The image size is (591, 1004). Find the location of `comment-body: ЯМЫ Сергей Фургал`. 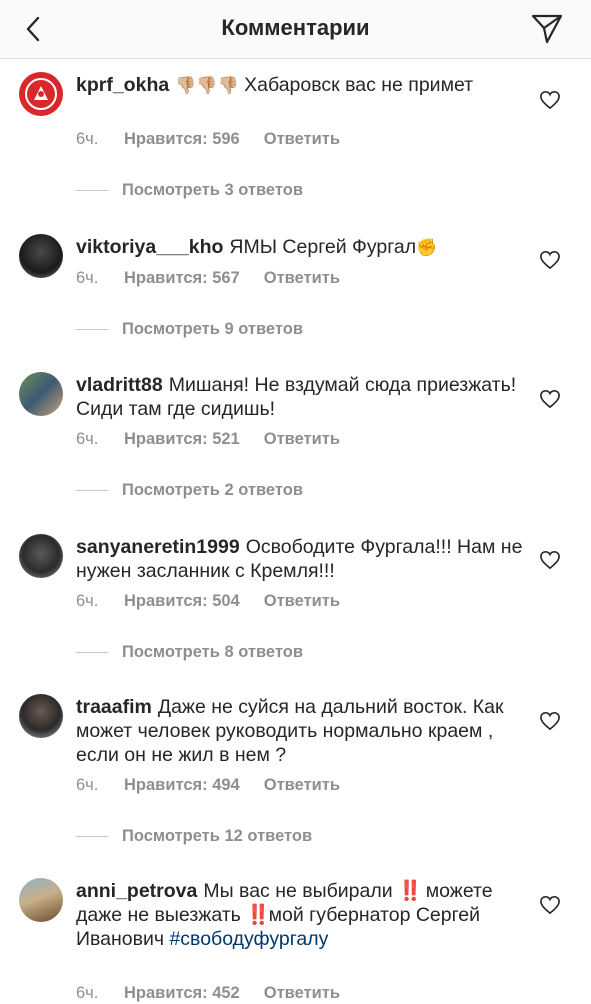

comment-body: ЯМЫ Сергей Фургал is located at coordinates (323, 247).